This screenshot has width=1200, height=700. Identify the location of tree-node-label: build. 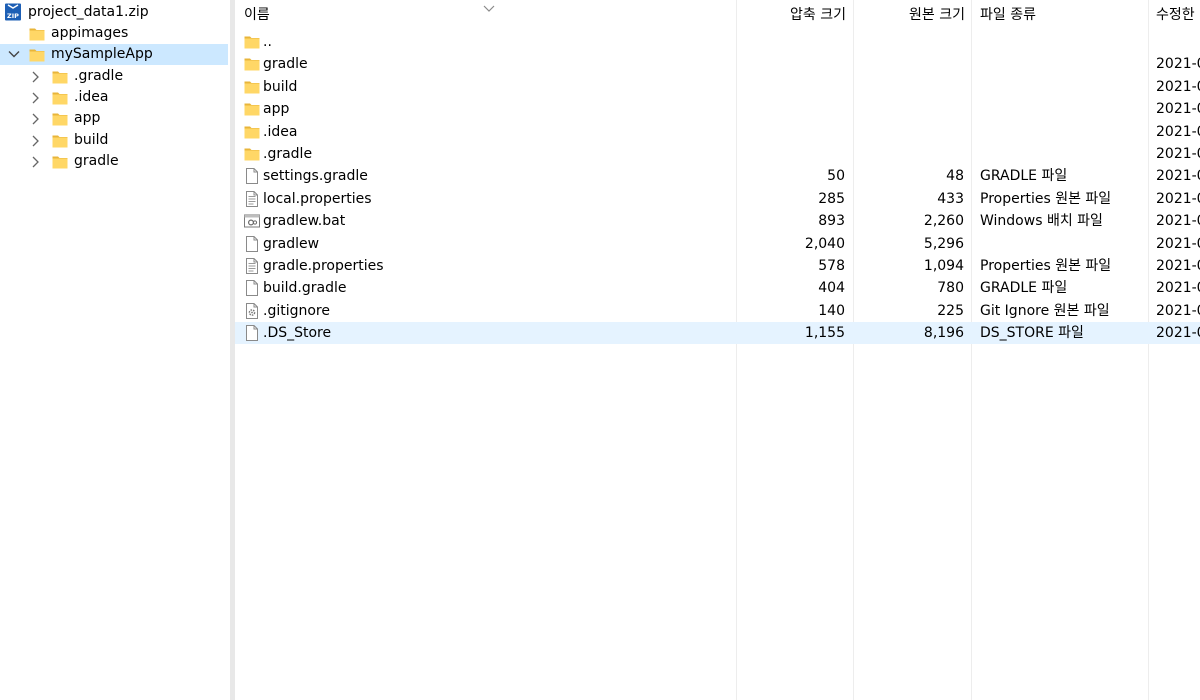
(91, 139).